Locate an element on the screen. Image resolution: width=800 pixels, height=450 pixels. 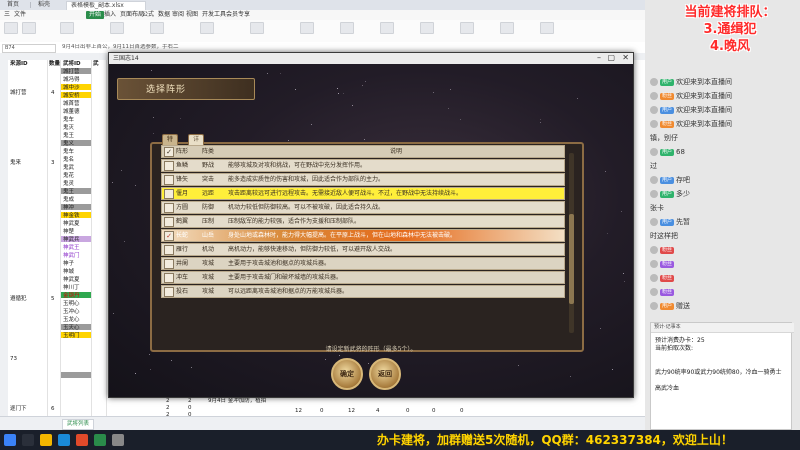
general-name-cell: 城安桥 is located at coordinates (71, 96).